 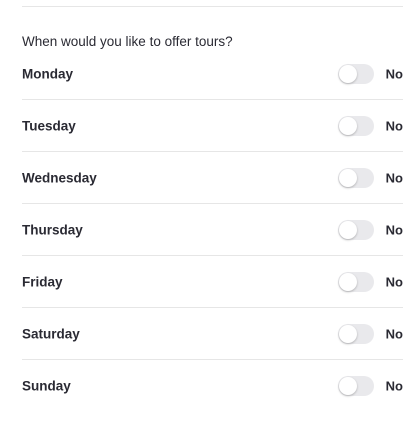 I want to click on top-divider, so click(x=212, y=6).